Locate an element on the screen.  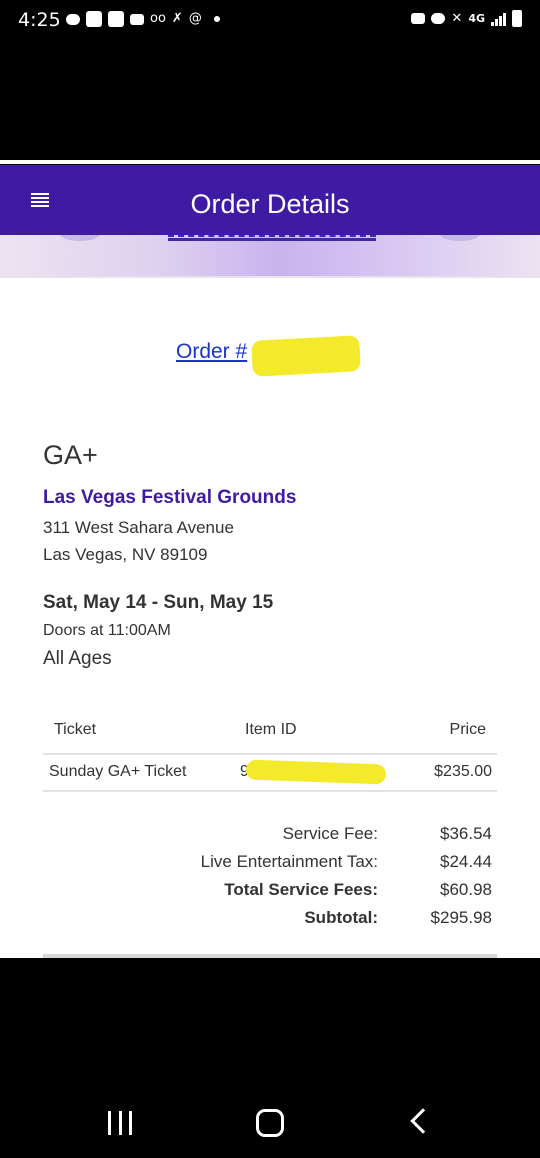
banner-logo-text is located at coordinates (272, 238).